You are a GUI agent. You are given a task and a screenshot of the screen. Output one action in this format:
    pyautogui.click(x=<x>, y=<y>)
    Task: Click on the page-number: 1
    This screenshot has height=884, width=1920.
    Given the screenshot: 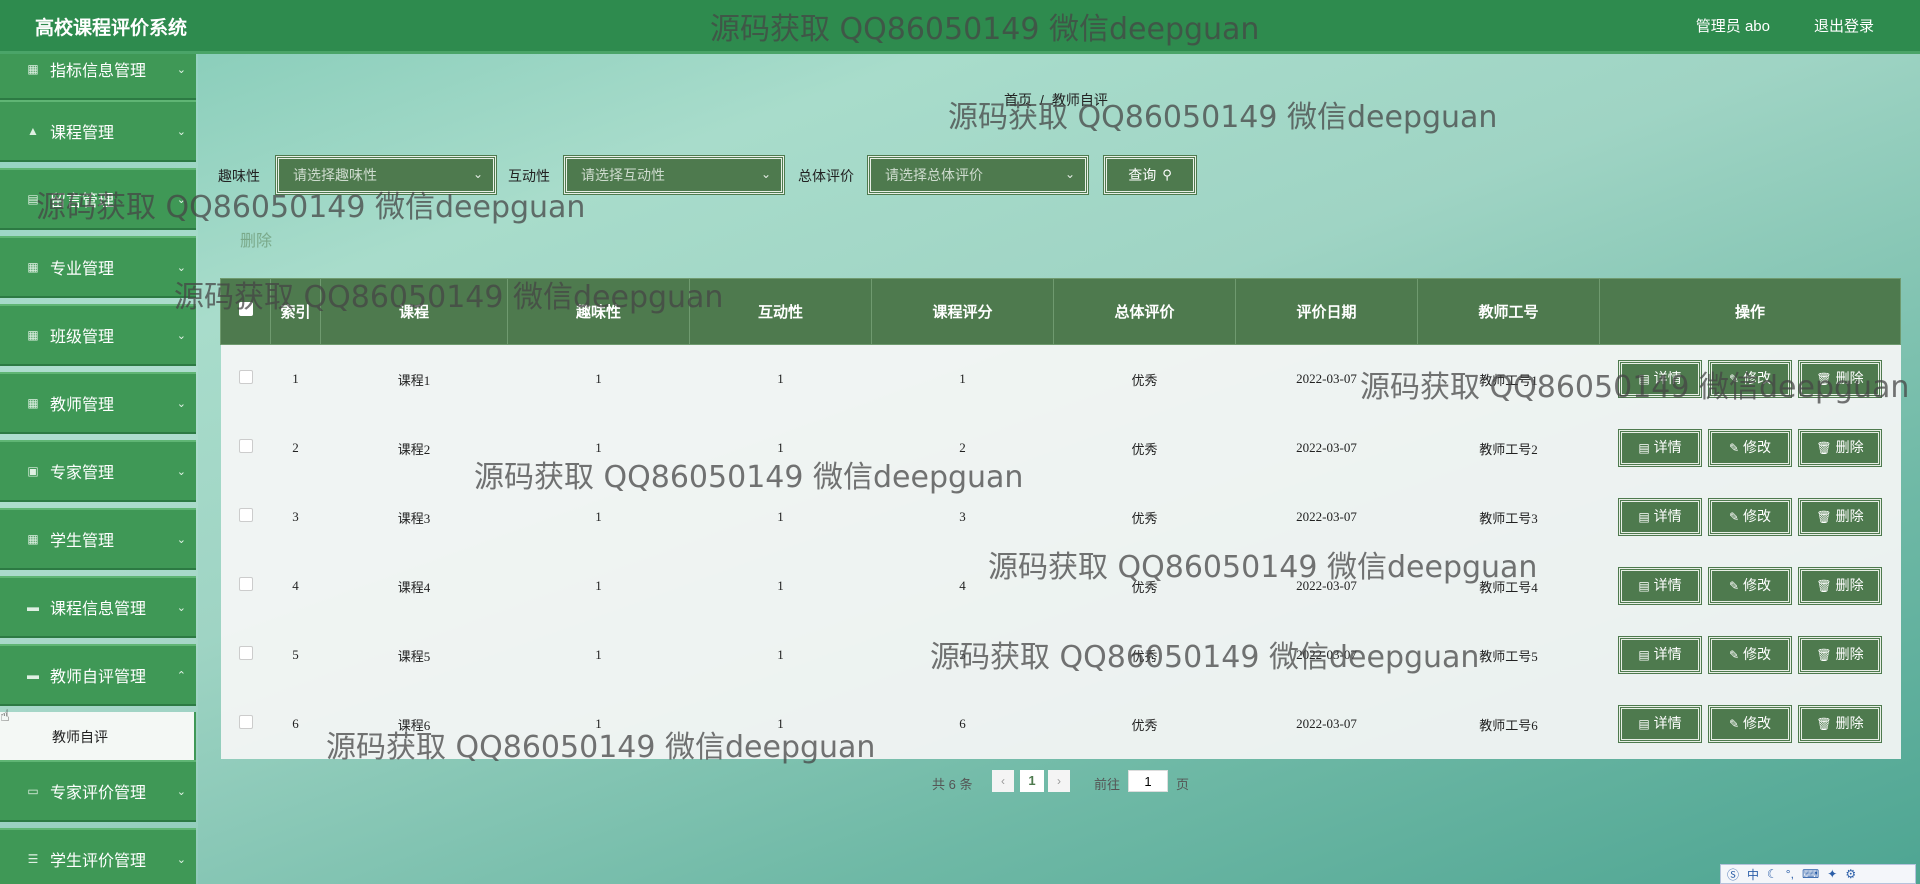 What is the action you would take?
    pyautogui.click(x=1032, y=781)
    